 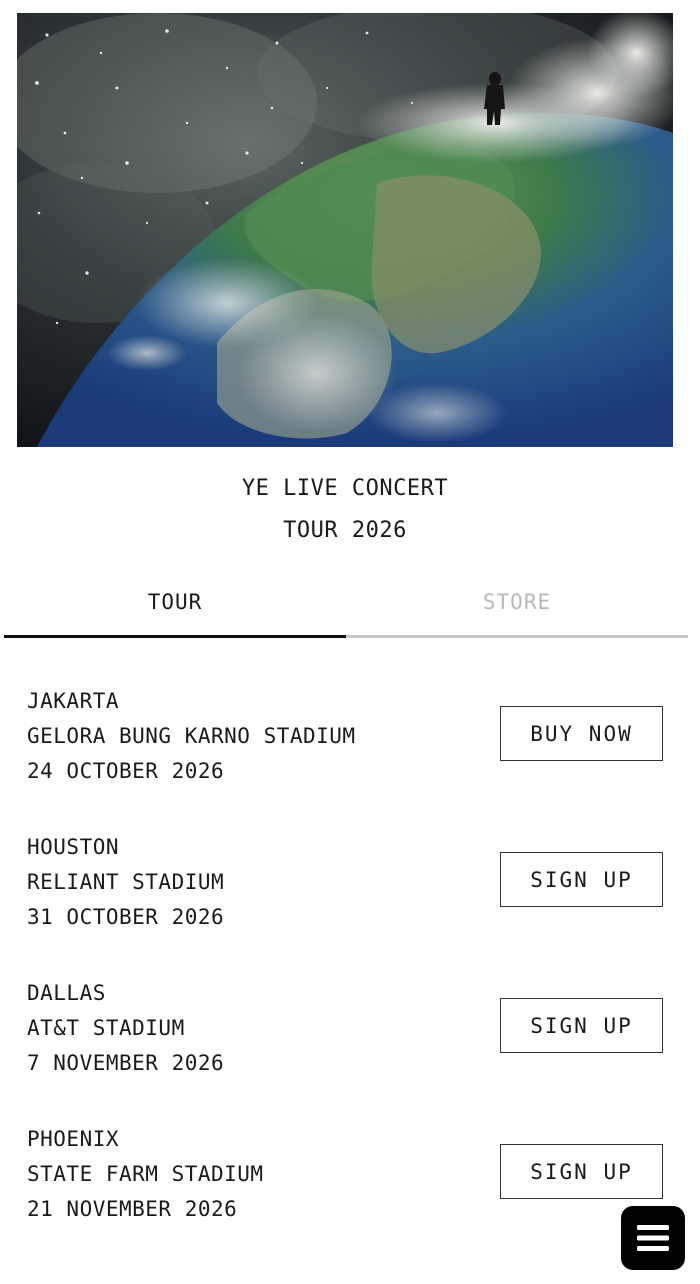 What do you see at coordinates (73, 847) in the screenshot?
I see `event-city: HOUSTON` at bounding box center [73, 847].